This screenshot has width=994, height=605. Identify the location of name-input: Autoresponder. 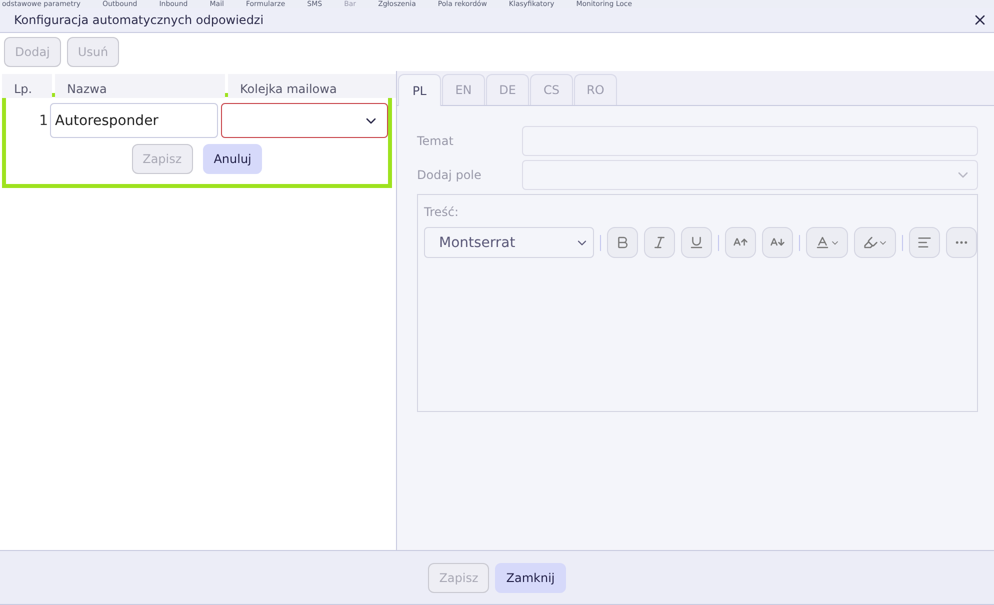
(134, 120).